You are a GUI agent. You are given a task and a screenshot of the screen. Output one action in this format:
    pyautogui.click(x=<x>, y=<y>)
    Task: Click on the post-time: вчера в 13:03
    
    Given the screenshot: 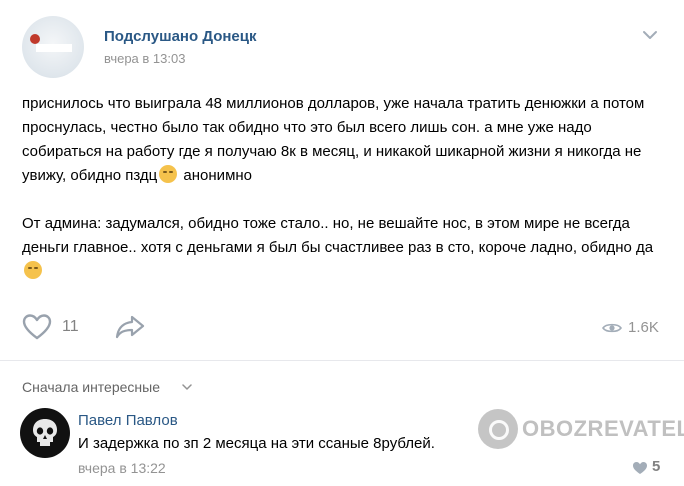 What is the action you would take?
    pyautogui.click(x=144, y=58)
    